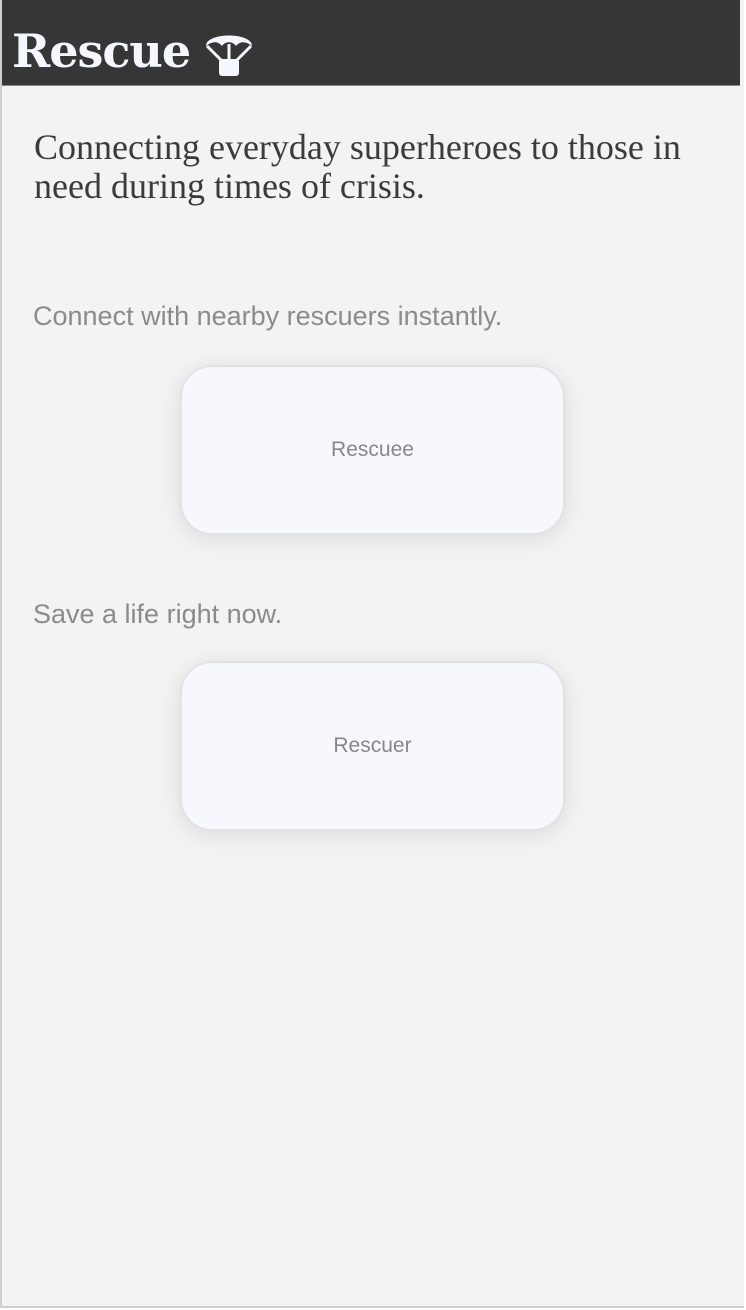  What do you see at coordinates (229, 55) in the screenshot?
I see `parachute-icon` at bounding box center [229, 55].